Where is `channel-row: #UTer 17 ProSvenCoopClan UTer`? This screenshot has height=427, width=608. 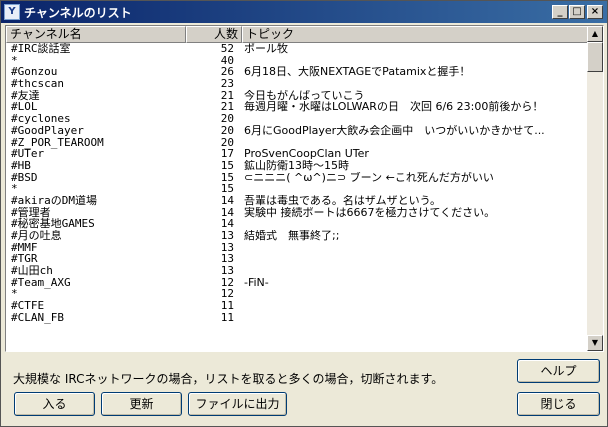 channel-row: #UTer 17 ProSvenCoopClan UTer is located at coordinates (297, 154).